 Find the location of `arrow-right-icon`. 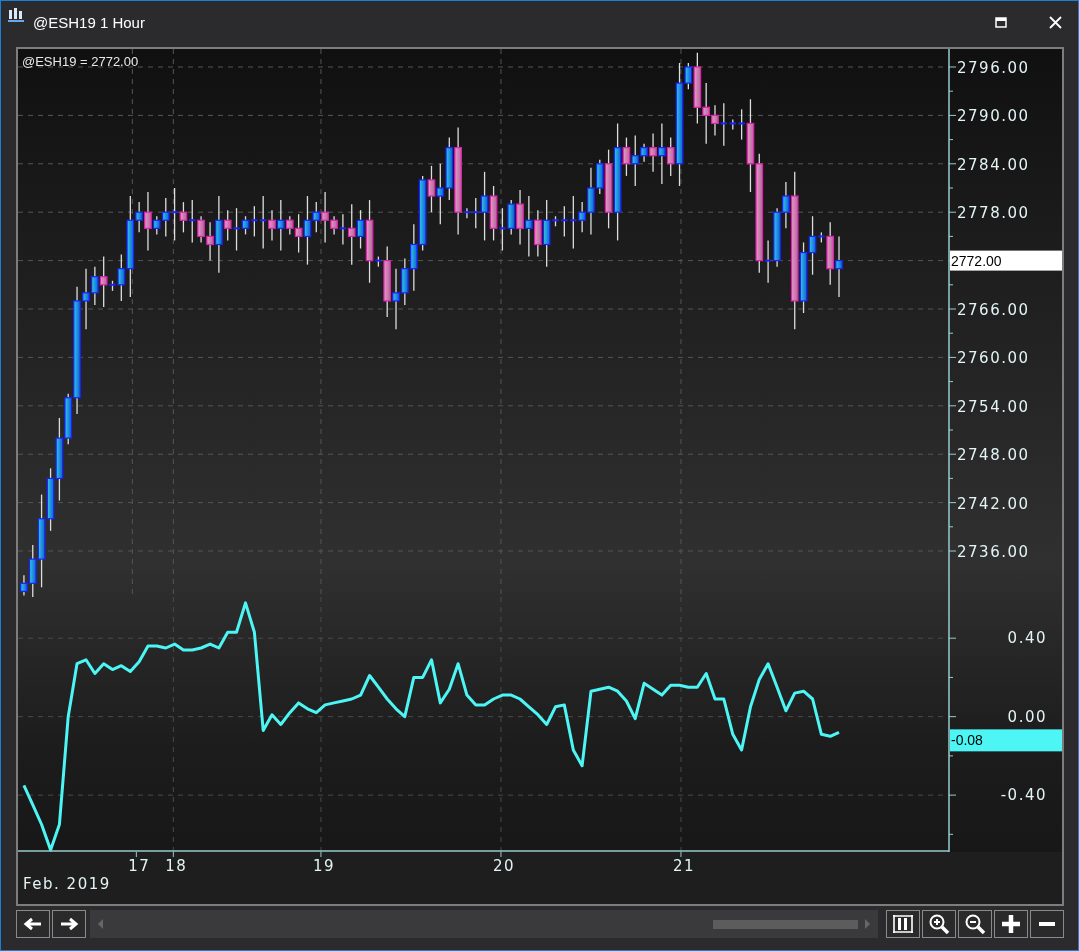

arrow-right-icon is located at coordinates (69, 924).